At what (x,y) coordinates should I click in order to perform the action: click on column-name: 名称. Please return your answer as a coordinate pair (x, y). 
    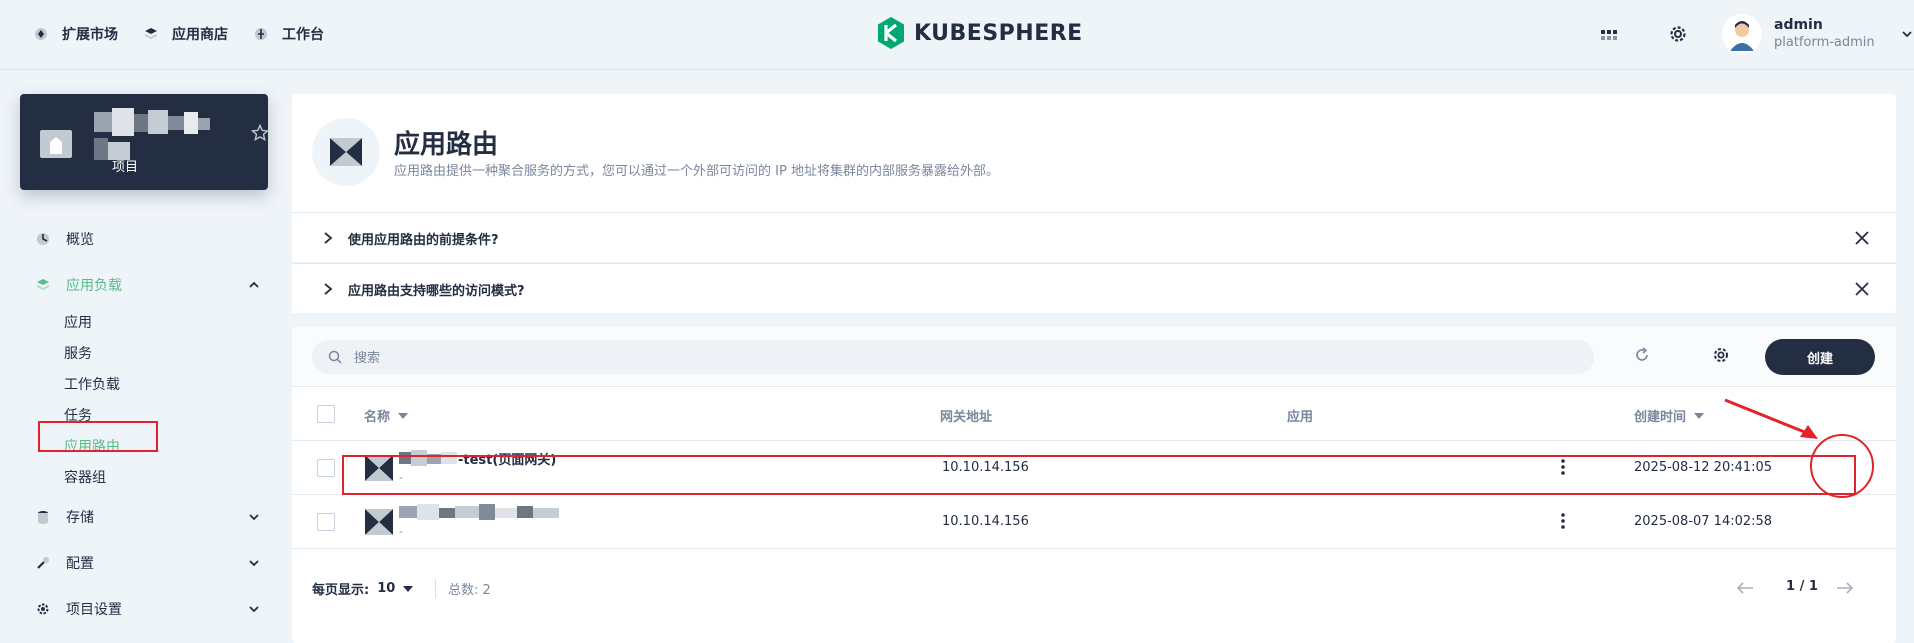
    Looking at the image, I should click on (386, 415).